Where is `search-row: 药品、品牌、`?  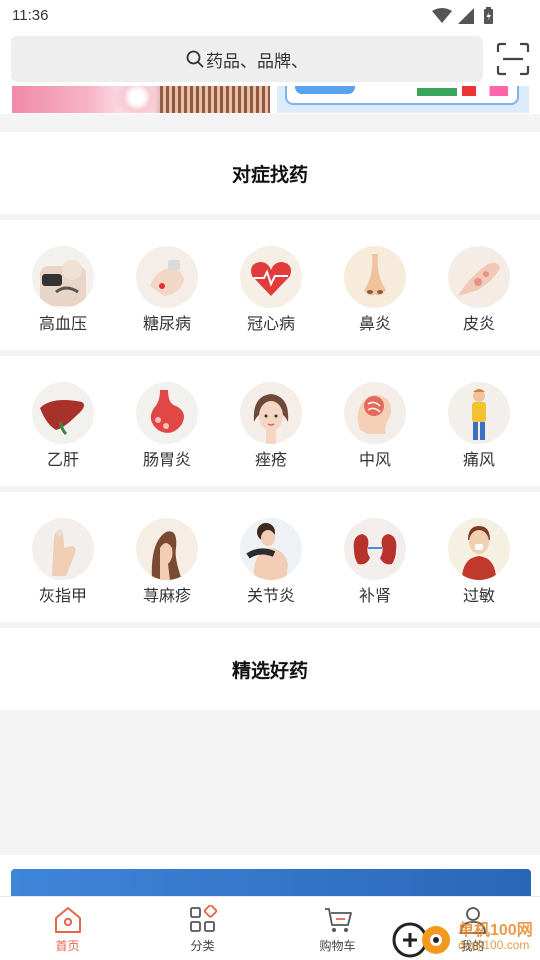 search-row: 药品、品牌、 is located at coordinates (270, 59).